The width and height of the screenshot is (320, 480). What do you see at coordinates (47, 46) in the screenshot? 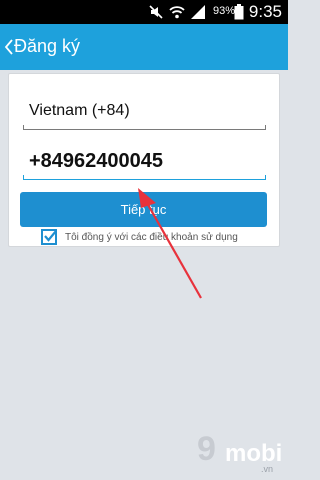
I see `page-title: Đăng ký` at bounding box center [47, 46].